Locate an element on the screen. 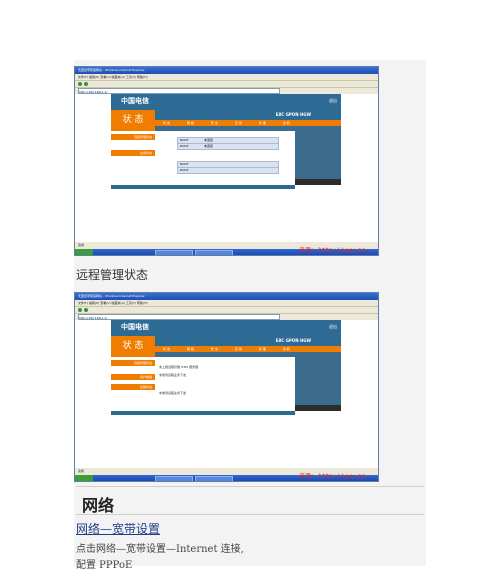 The height and width of the screenshot is (571, 500). remote-content: 未上报远程管理 ITMS 服务器 未收到远程业务下发 未收到远程业务下发 is located at coordinates (225, 384).